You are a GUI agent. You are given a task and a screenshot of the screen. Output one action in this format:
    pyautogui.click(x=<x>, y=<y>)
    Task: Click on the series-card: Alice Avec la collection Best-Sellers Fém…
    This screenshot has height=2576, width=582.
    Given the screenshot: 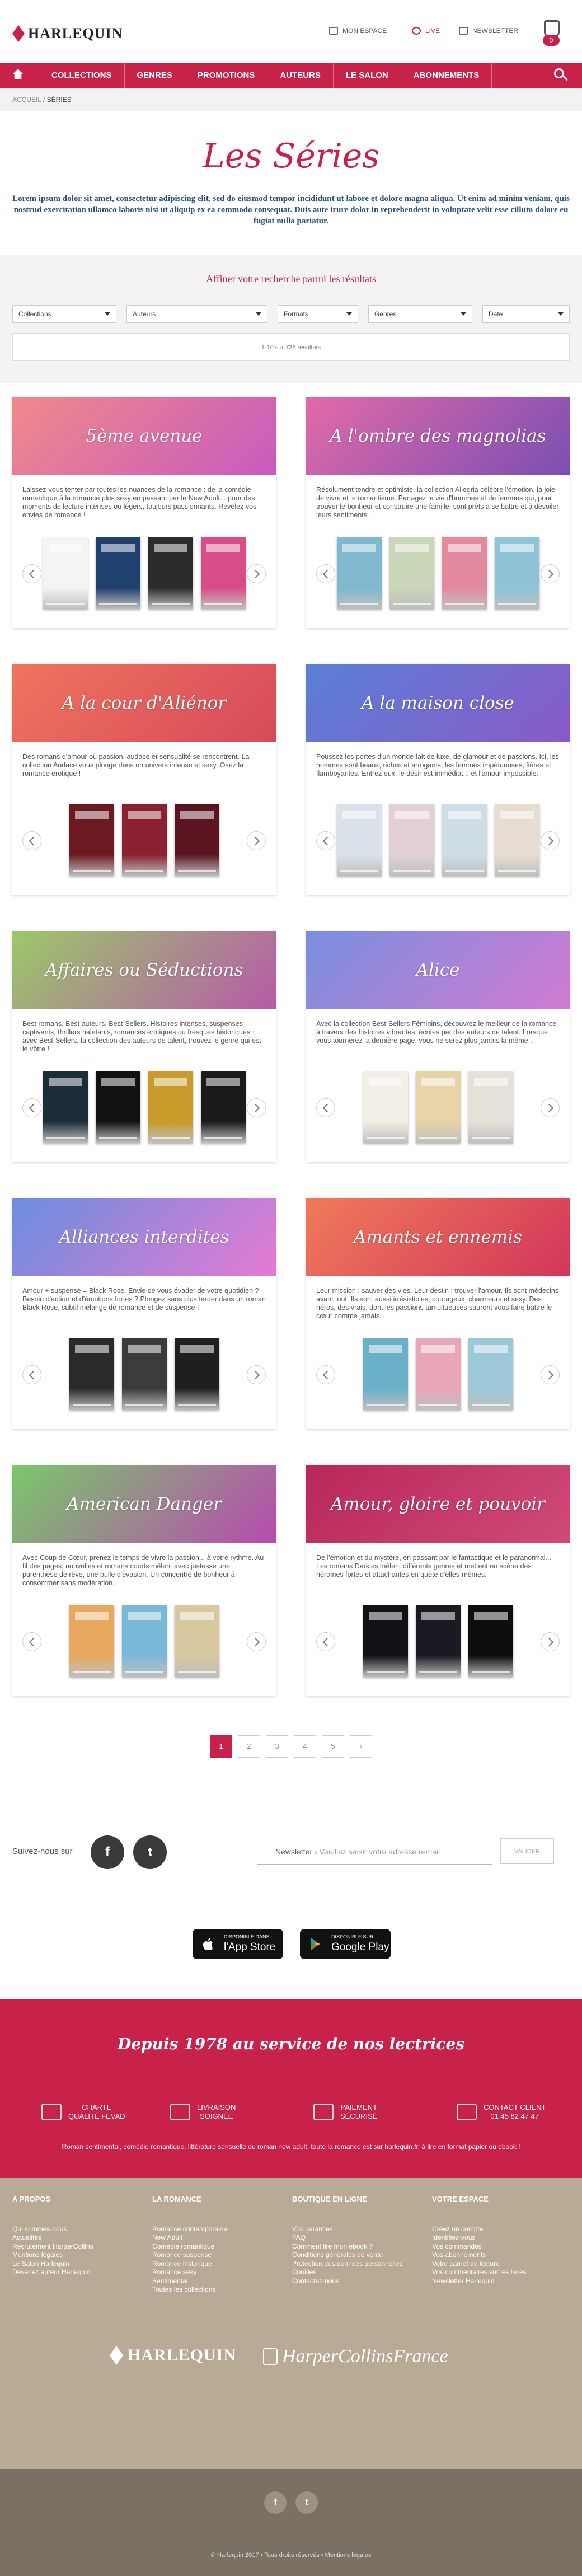 What is the action you would take?
    pyautogui.click(x=438, y=1046)
    